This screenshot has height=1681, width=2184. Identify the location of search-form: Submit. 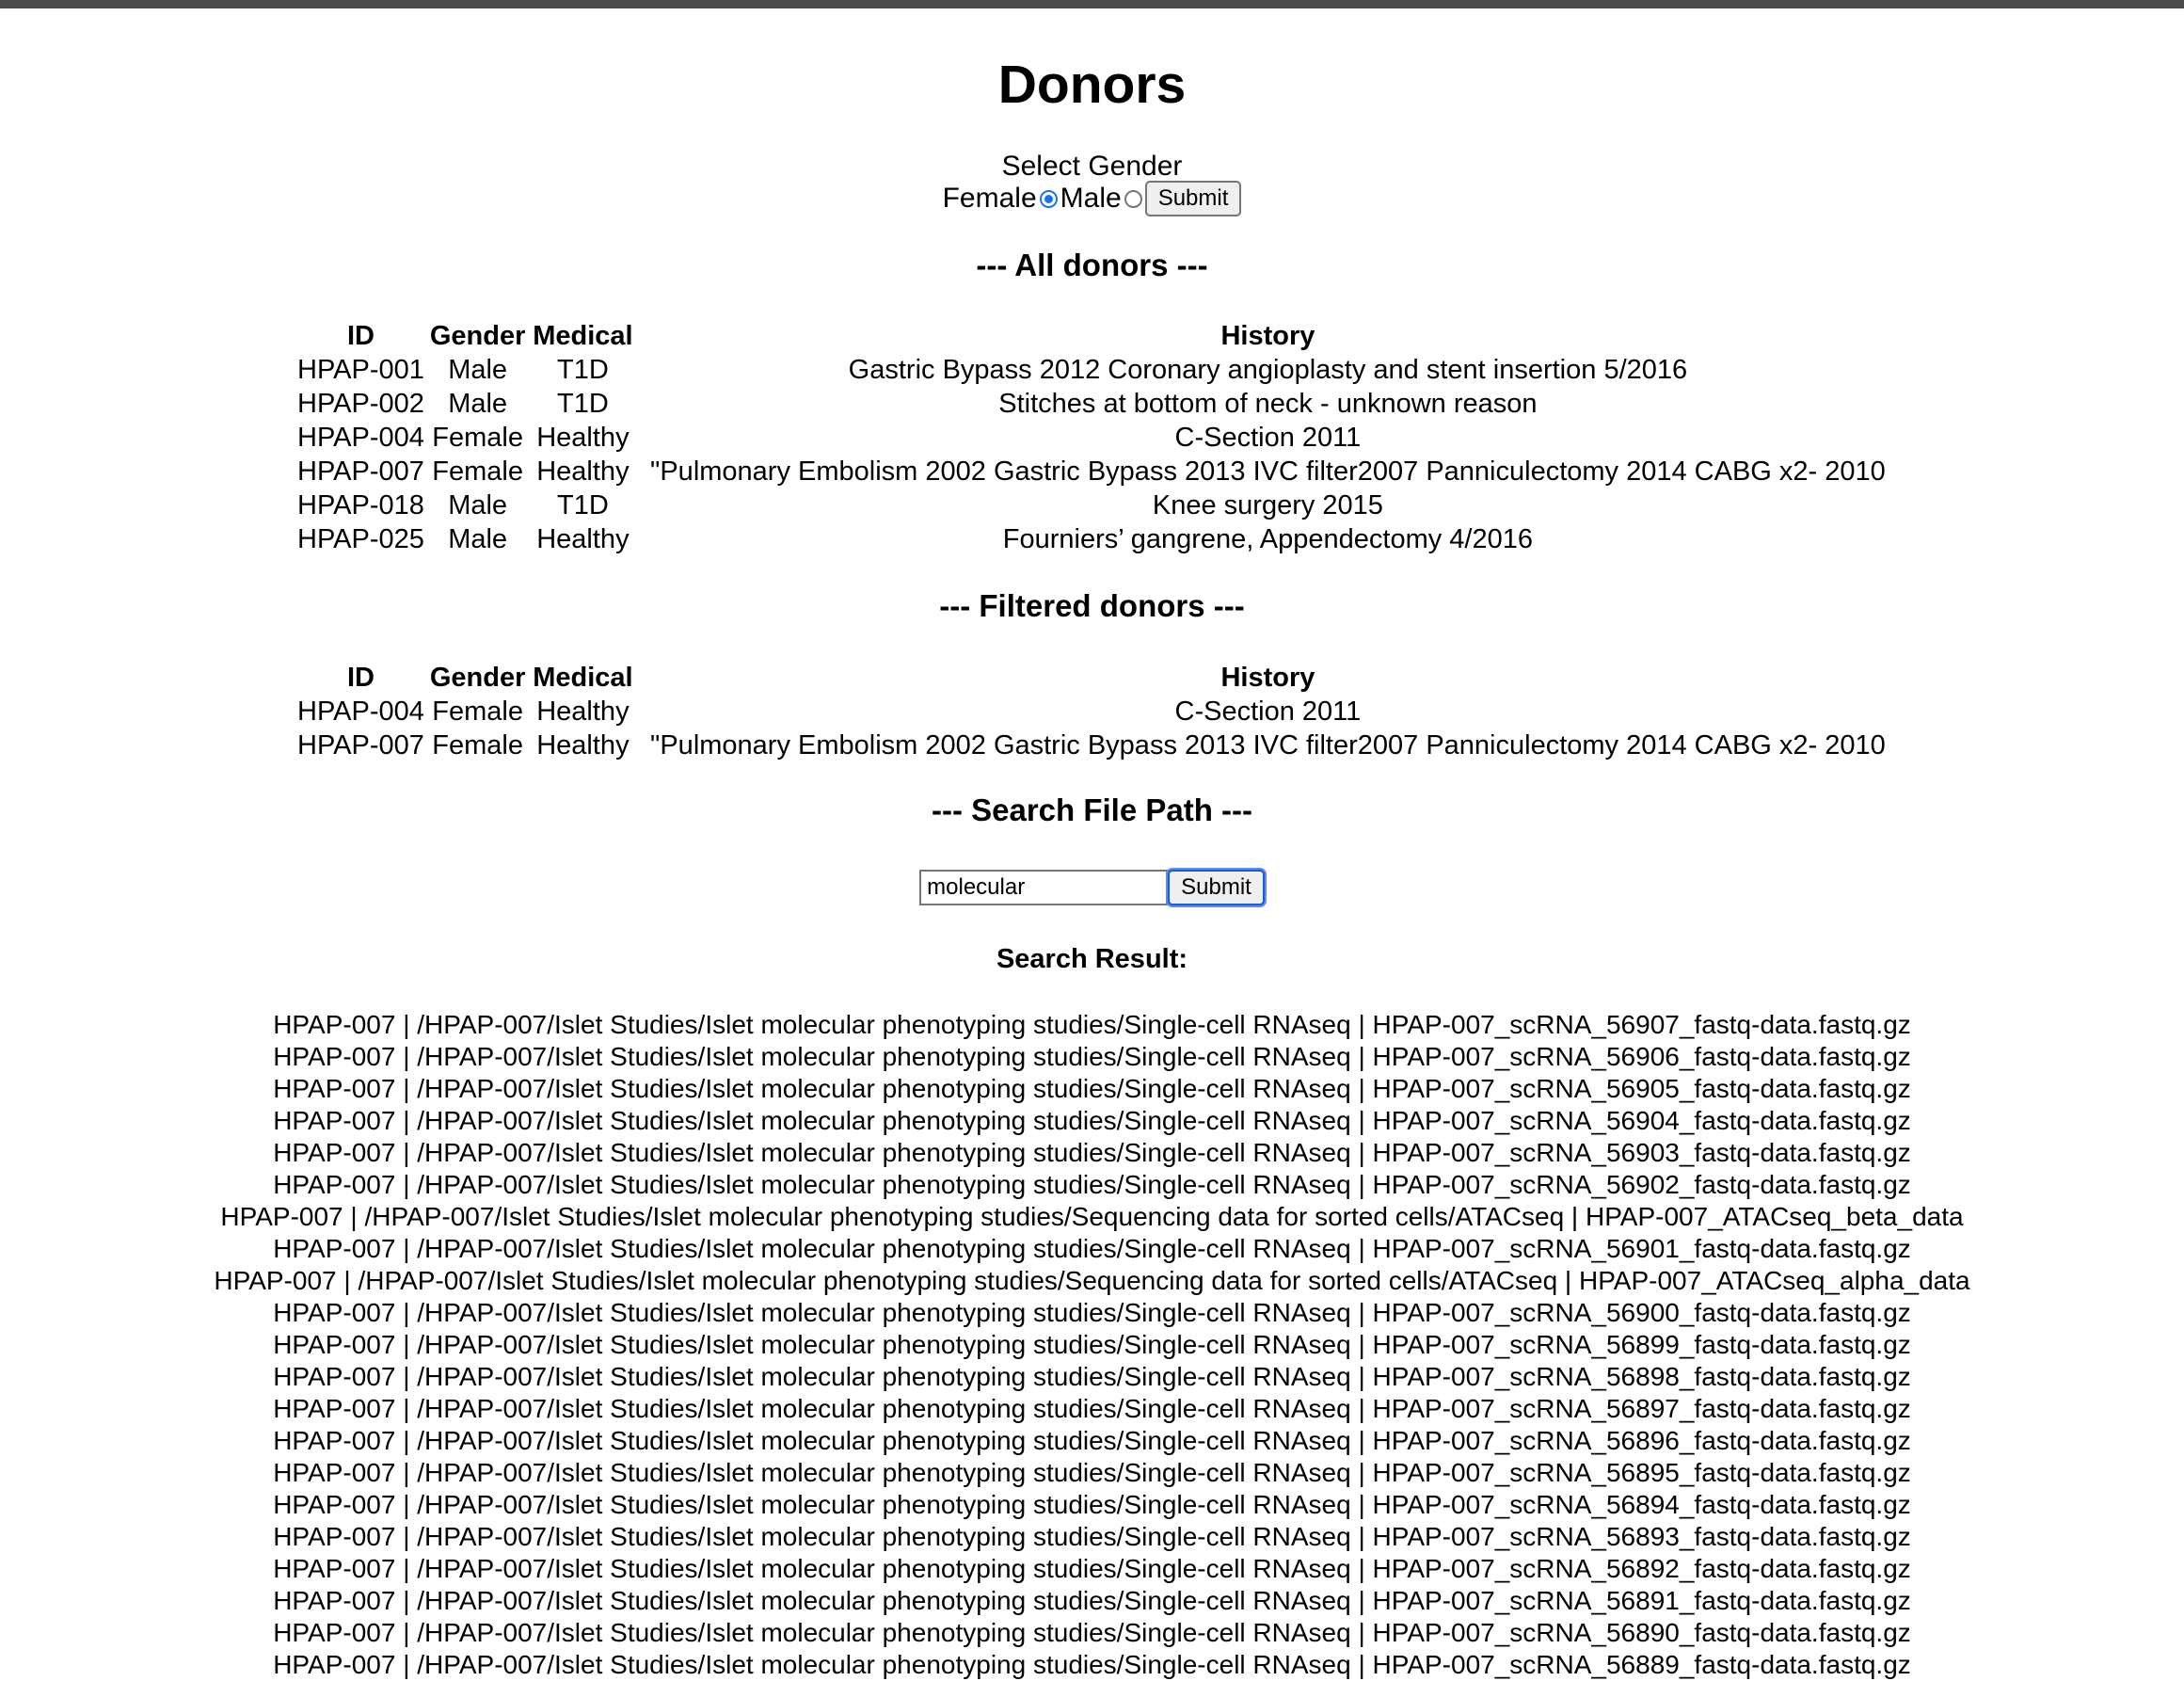
(1092, 887).